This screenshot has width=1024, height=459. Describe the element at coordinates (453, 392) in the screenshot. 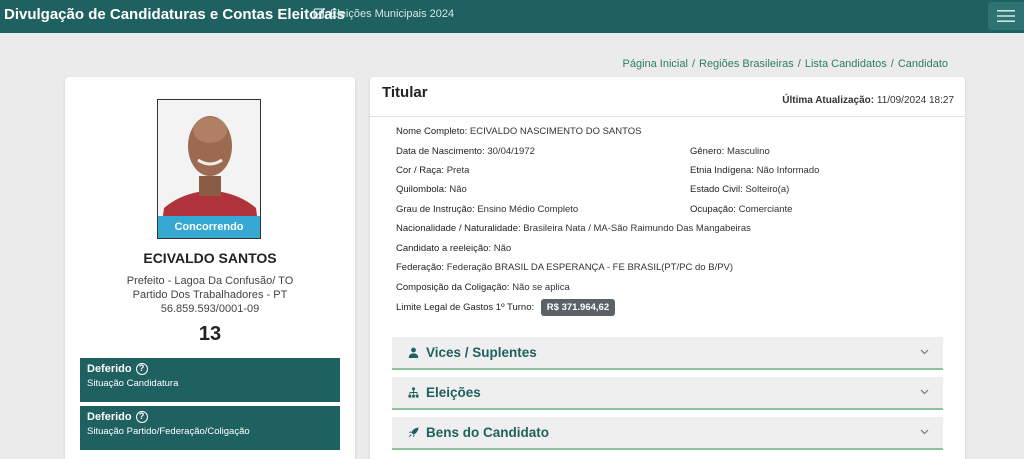

I see `accordion-label: Eleições` at that location.